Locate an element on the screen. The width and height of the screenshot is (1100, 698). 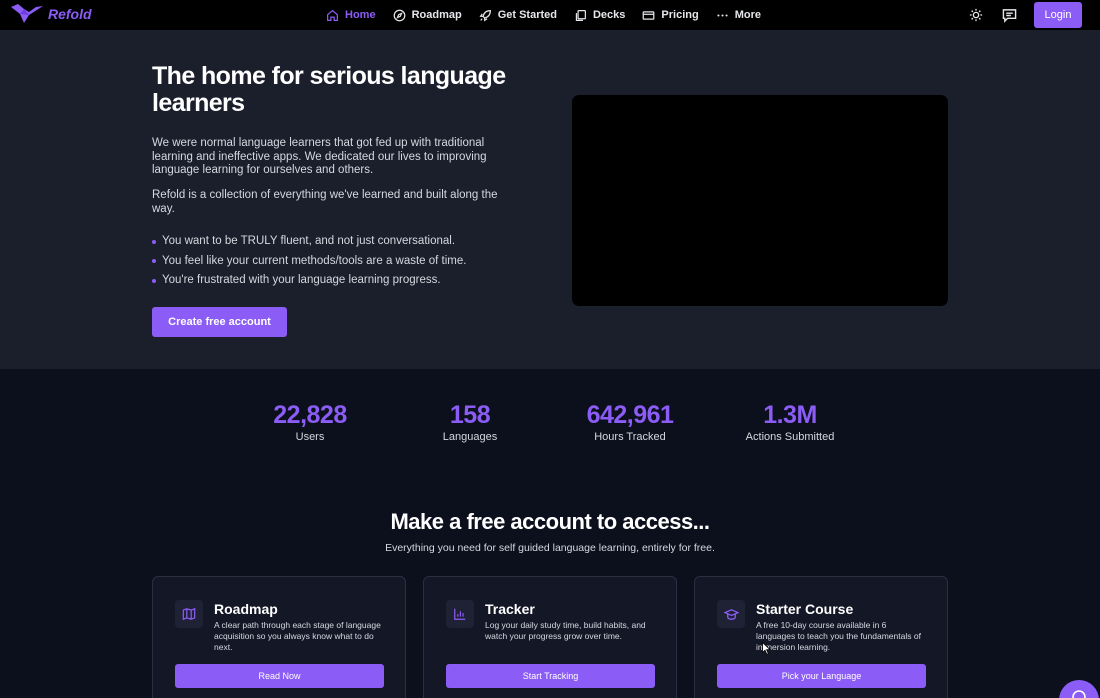
nav-roadmap-label: Roadmap is located at coordinates (436, 15).